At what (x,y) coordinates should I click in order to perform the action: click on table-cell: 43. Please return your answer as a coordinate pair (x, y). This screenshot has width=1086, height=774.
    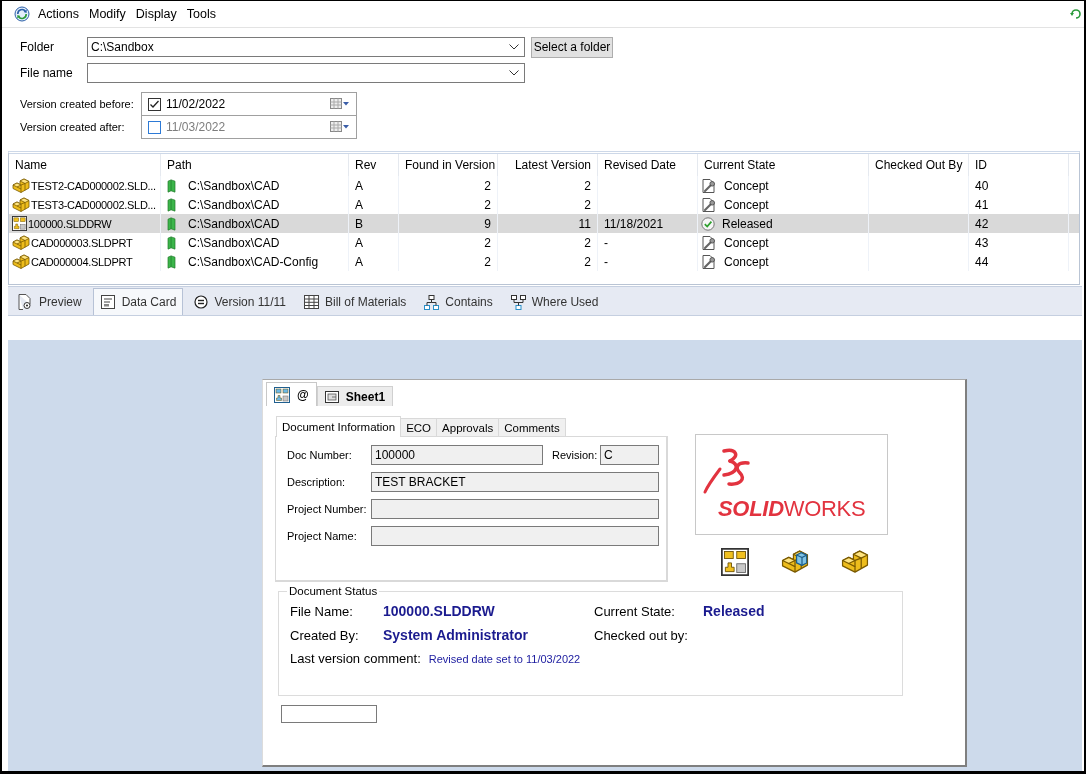
    Looking at the image, I should click on (982, 242).